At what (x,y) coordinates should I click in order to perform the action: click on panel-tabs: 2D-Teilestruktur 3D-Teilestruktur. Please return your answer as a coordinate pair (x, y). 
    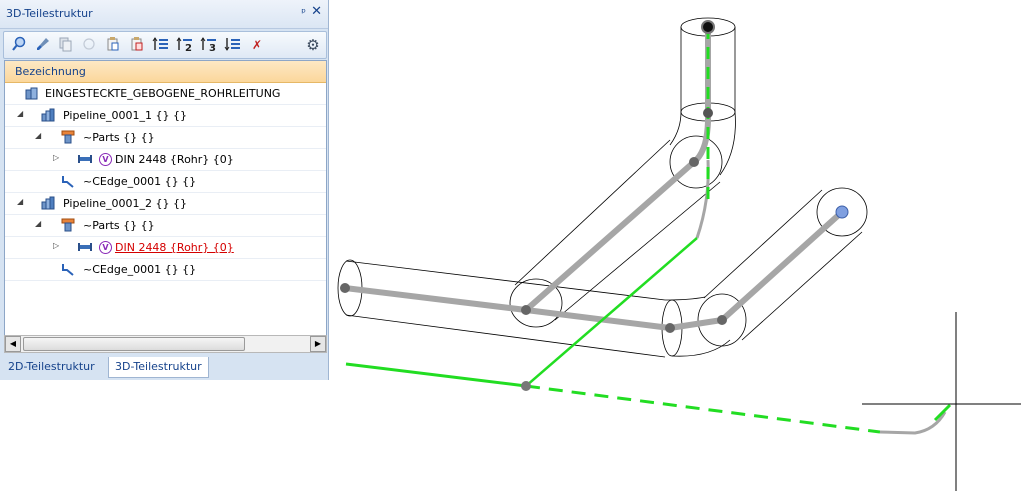
    Looking at the image, I should click on (164, 367).